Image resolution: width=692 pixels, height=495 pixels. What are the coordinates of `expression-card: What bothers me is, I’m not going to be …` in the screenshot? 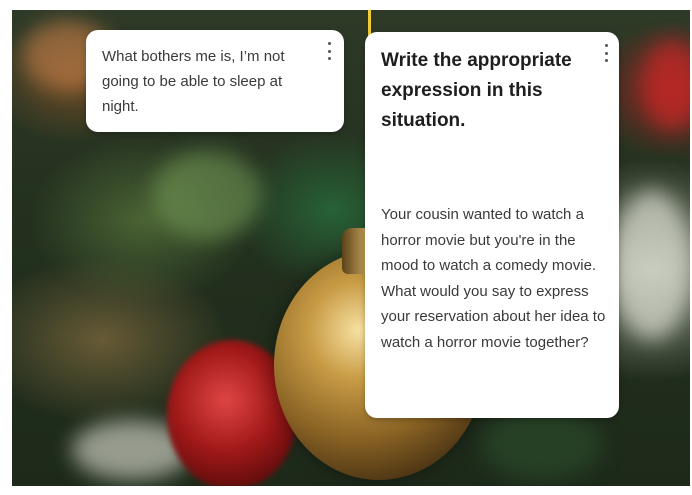 It's located at (215, 81).